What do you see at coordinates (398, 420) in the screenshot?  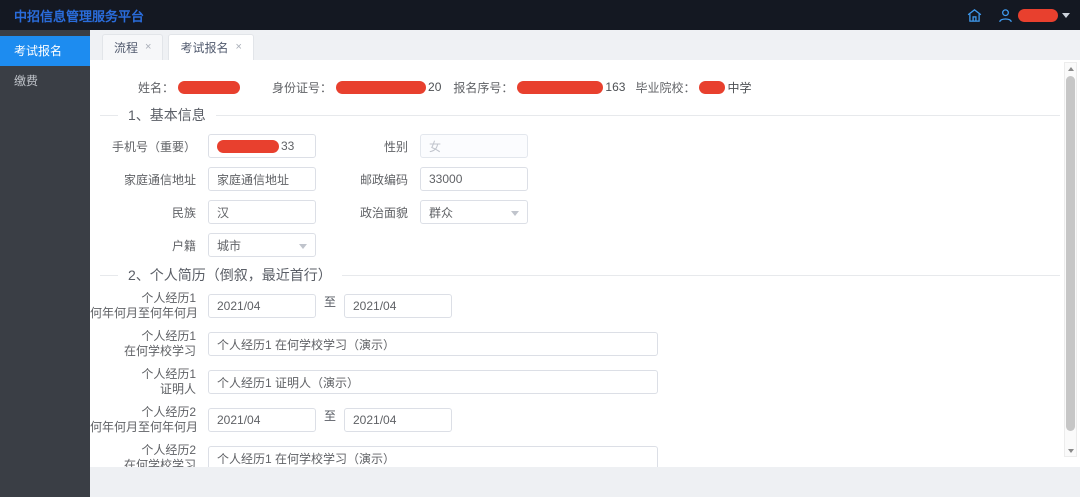 I see `exp2-date-to-input` at bounding box center [398, 420].